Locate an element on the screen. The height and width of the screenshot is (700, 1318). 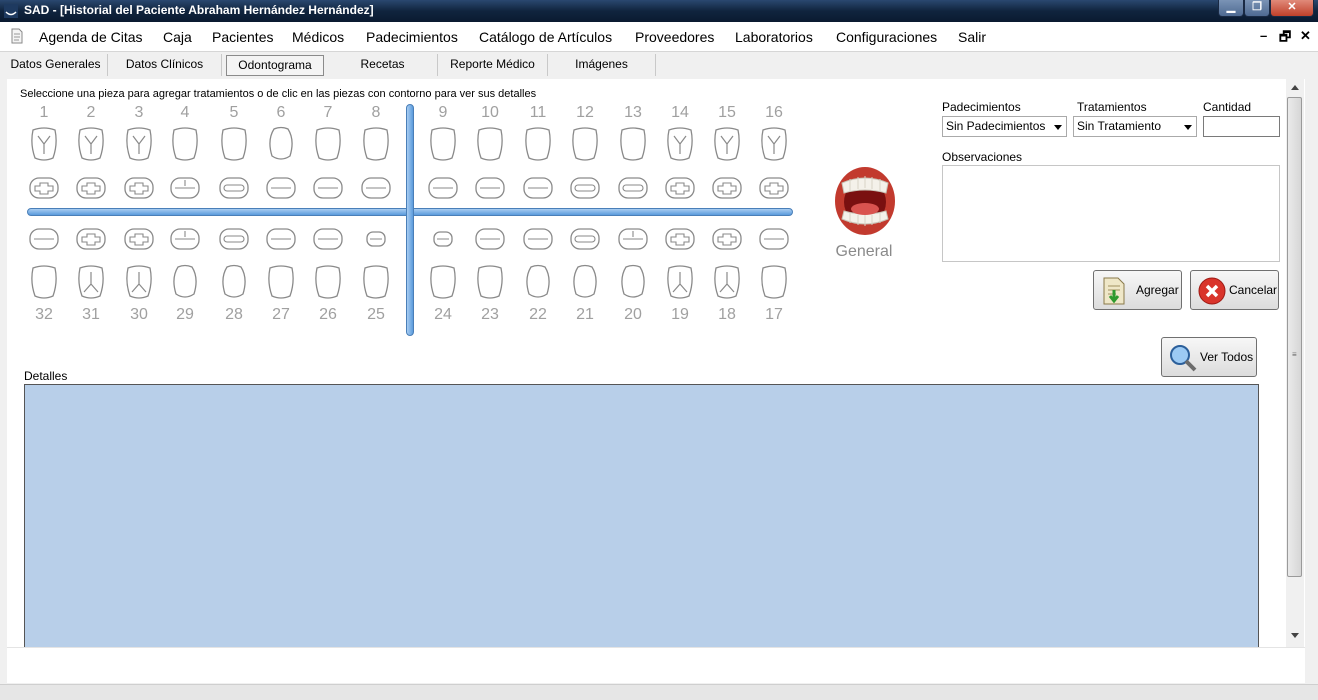
menu-laboratorios: Laboratorios is located at coordinates (774, 37).